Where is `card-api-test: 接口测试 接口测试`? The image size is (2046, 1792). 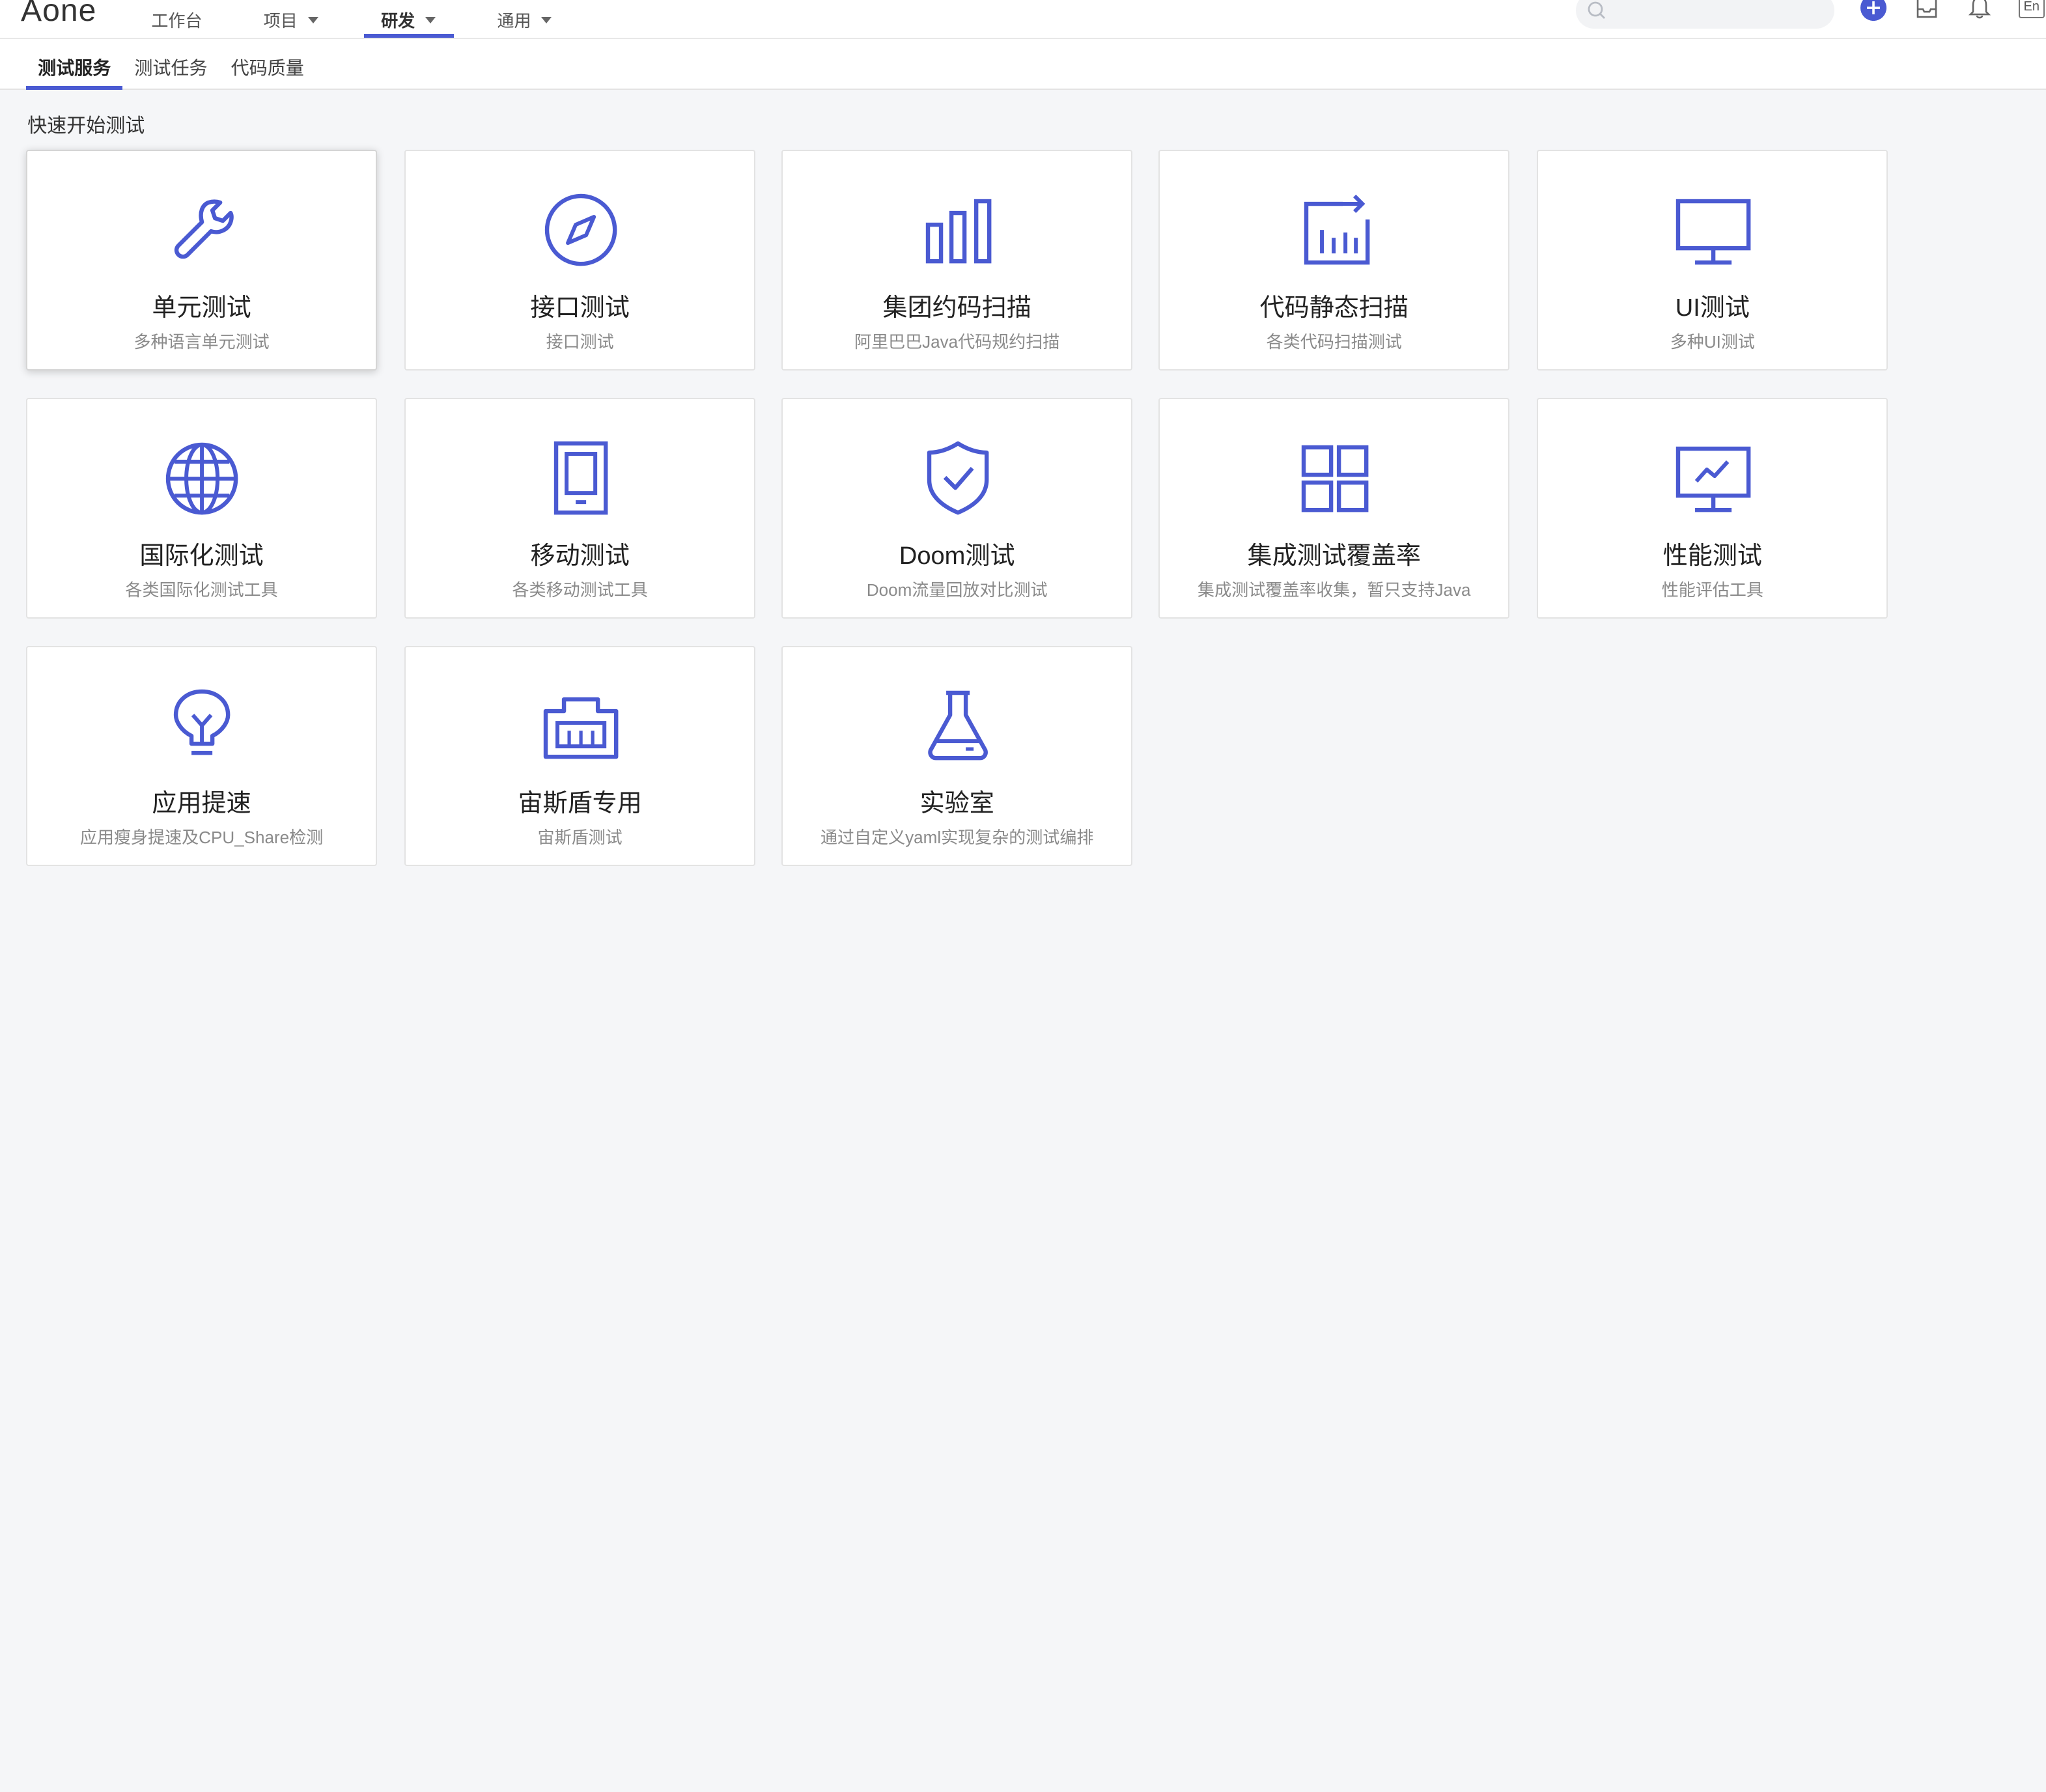 card-api-test: 接口测试 接口测试 is located at coordinates (580, 261).